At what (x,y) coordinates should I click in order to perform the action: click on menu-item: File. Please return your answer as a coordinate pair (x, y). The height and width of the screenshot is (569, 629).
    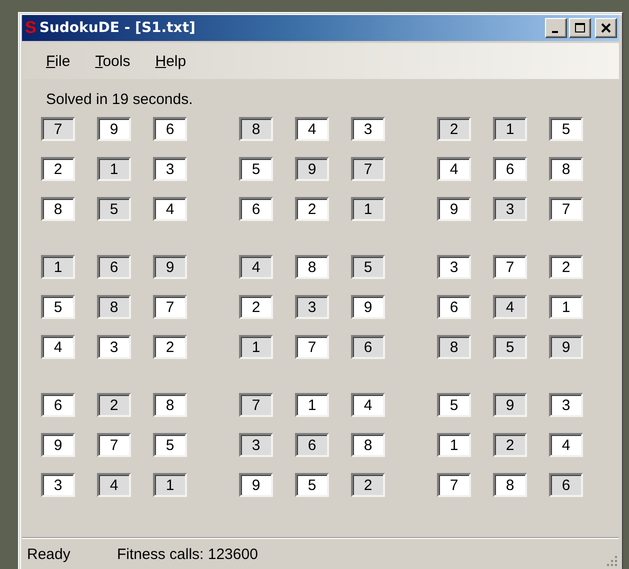
    Looking at the image, I should click on (58, 61).